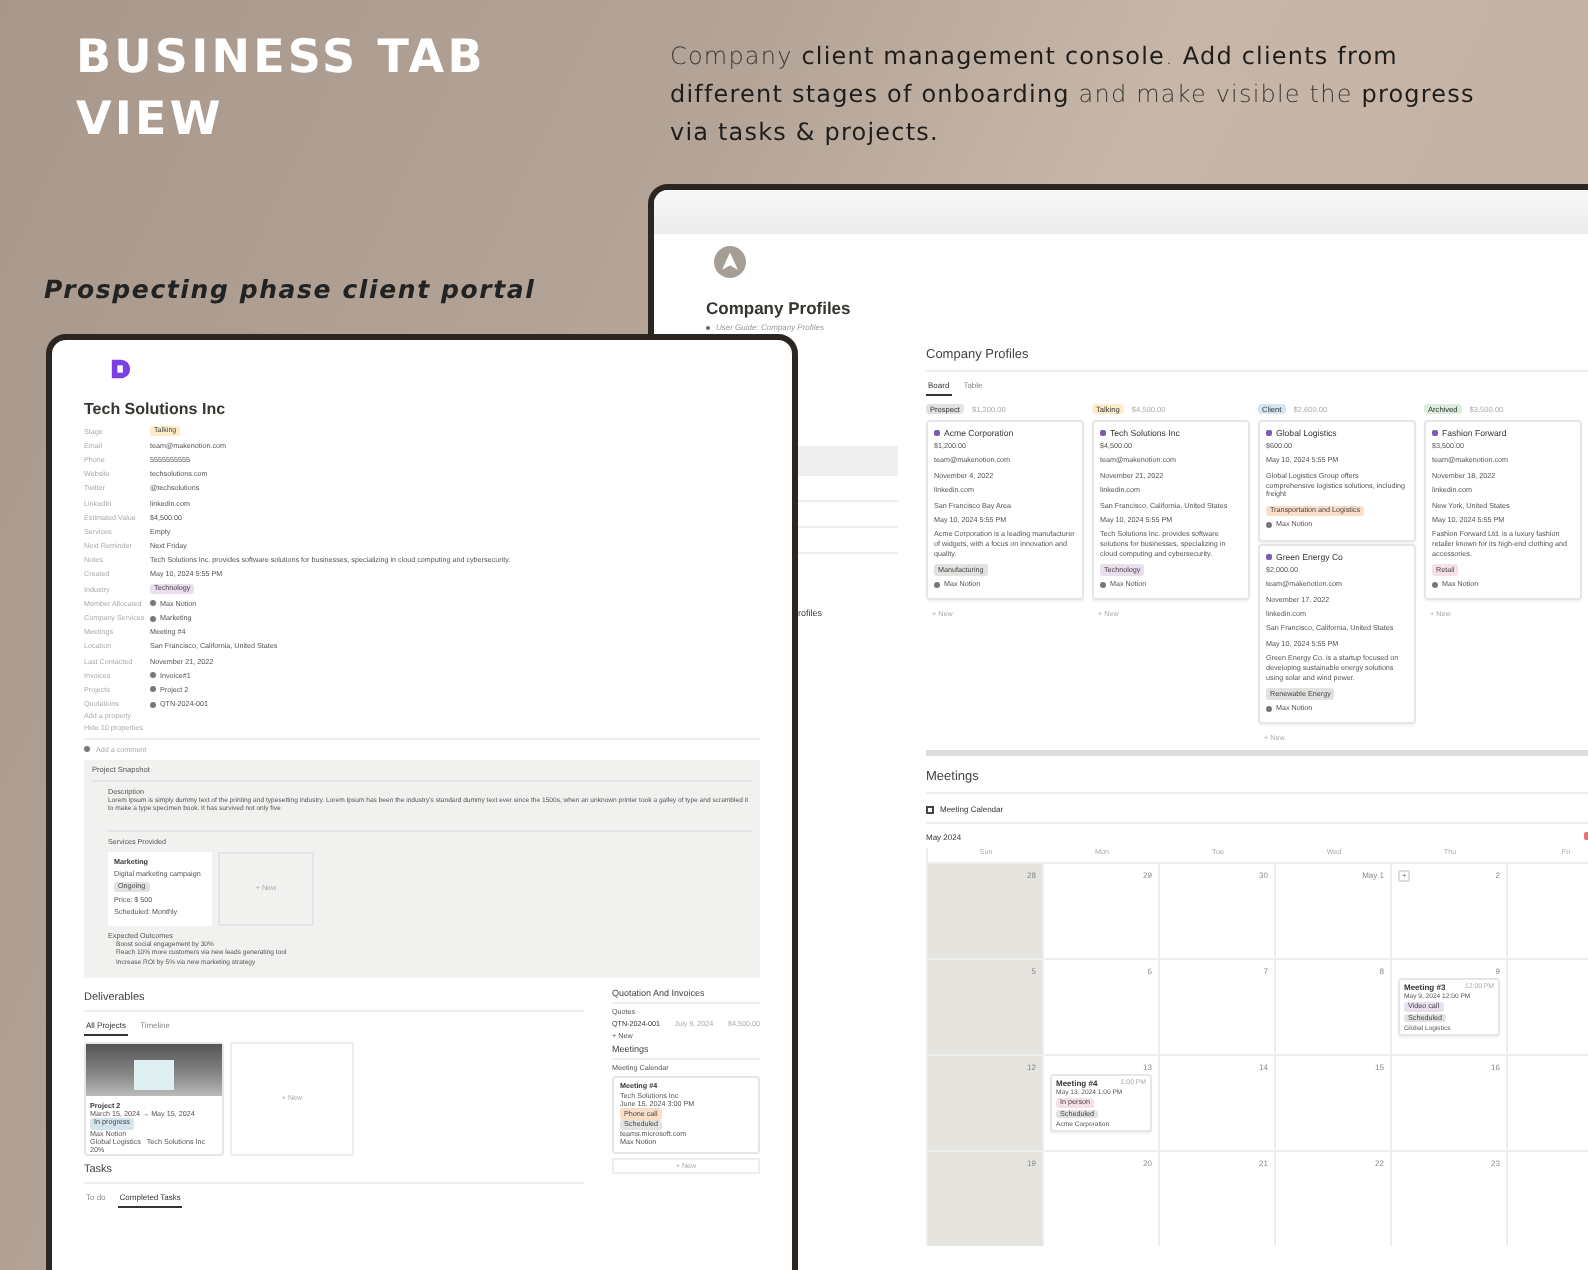 The height and width of the screenshot is (1270, 1588). What do you see at coordinates (290, 289) in the screenshot?
I see `banner-subtitle: Prospecting phase client portal` at bounding box center [290, 289].